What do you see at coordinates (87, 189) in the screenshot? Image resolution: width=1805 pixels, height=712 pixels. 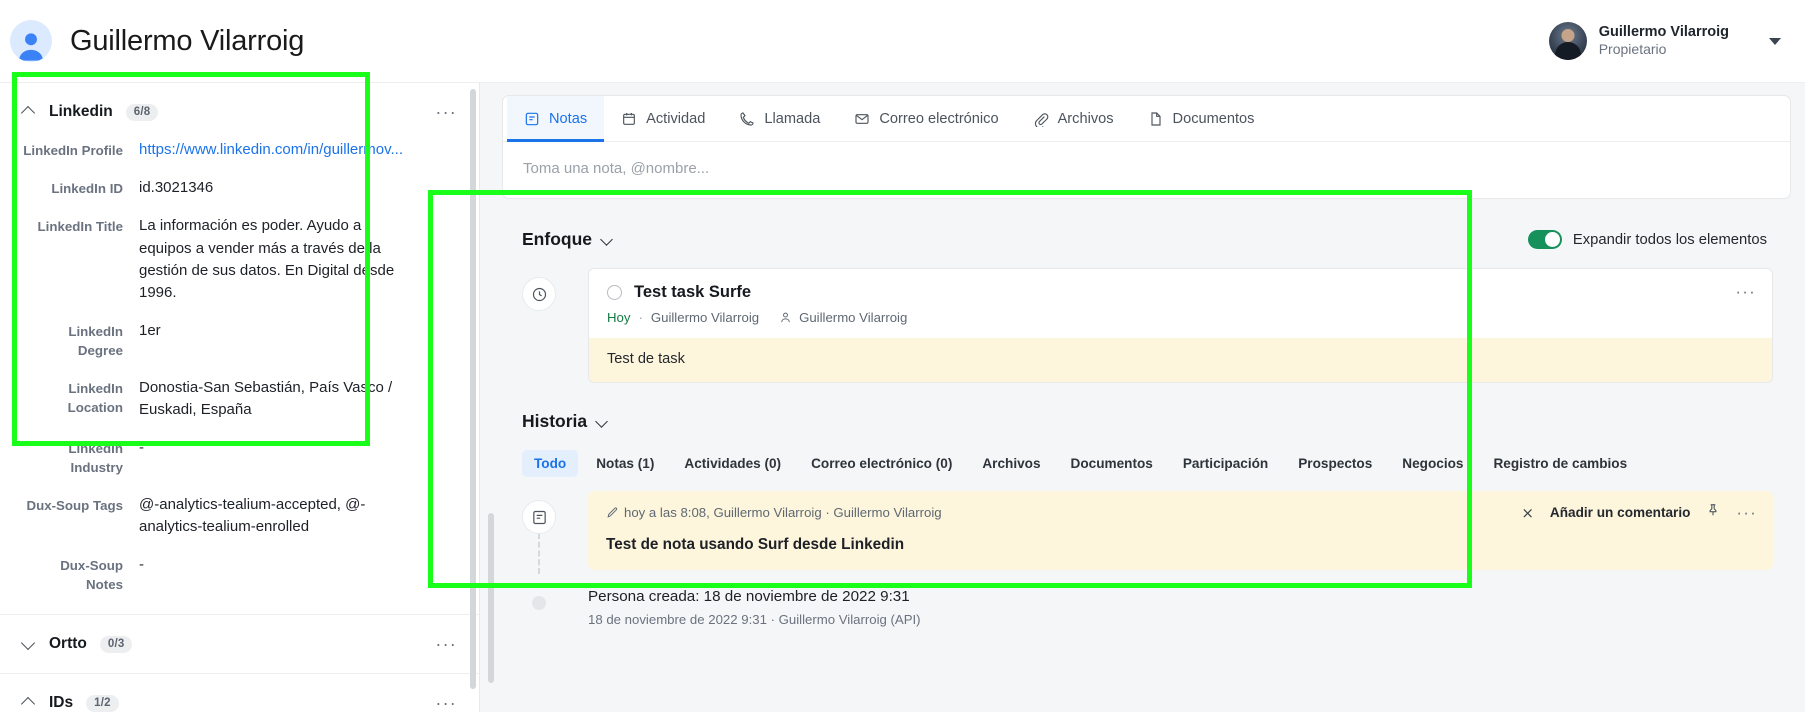 I see `field-label: LinkedIn ID` at bounding box center [87, 189].